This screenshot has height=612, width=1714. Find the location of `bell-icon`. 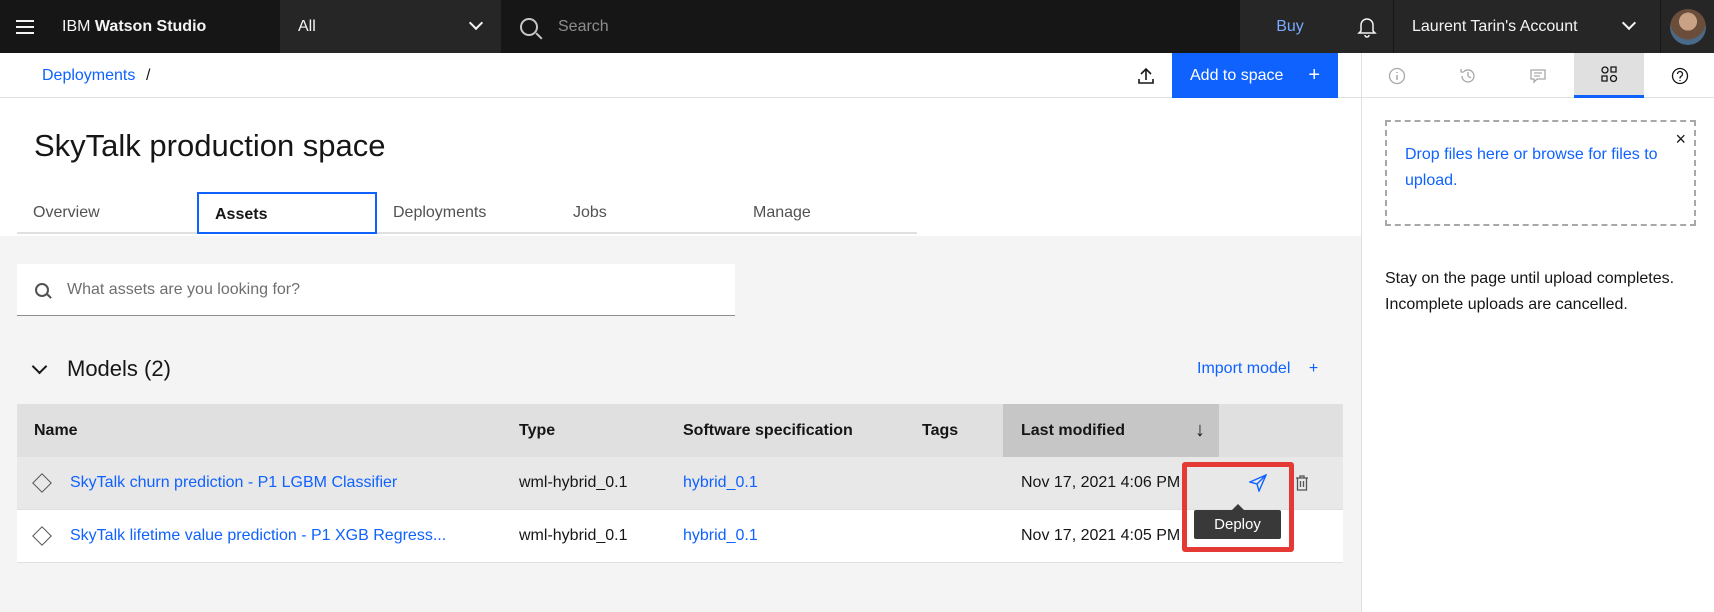

bell-icon is located at coordinates (1366, 27).